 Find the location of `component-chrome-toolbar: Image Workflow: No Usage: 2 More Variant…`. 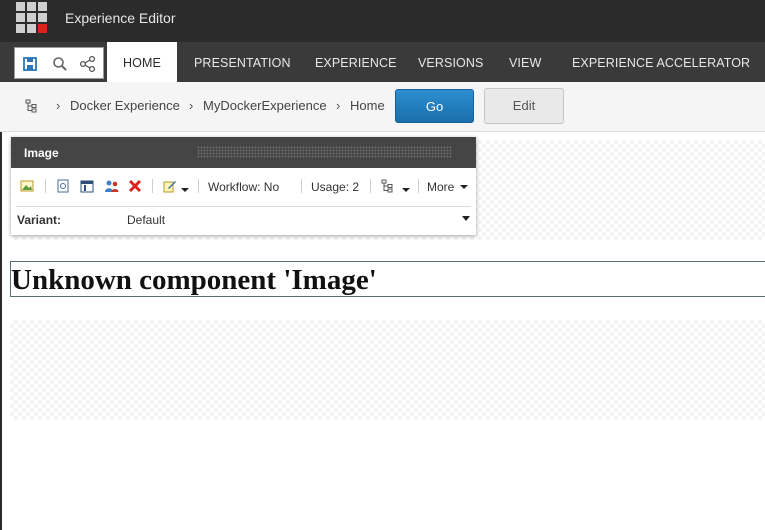

component-chrome-toolbar: Image Workflow: No Usage: 2 More Variant… is located at coordinates (243, 186).